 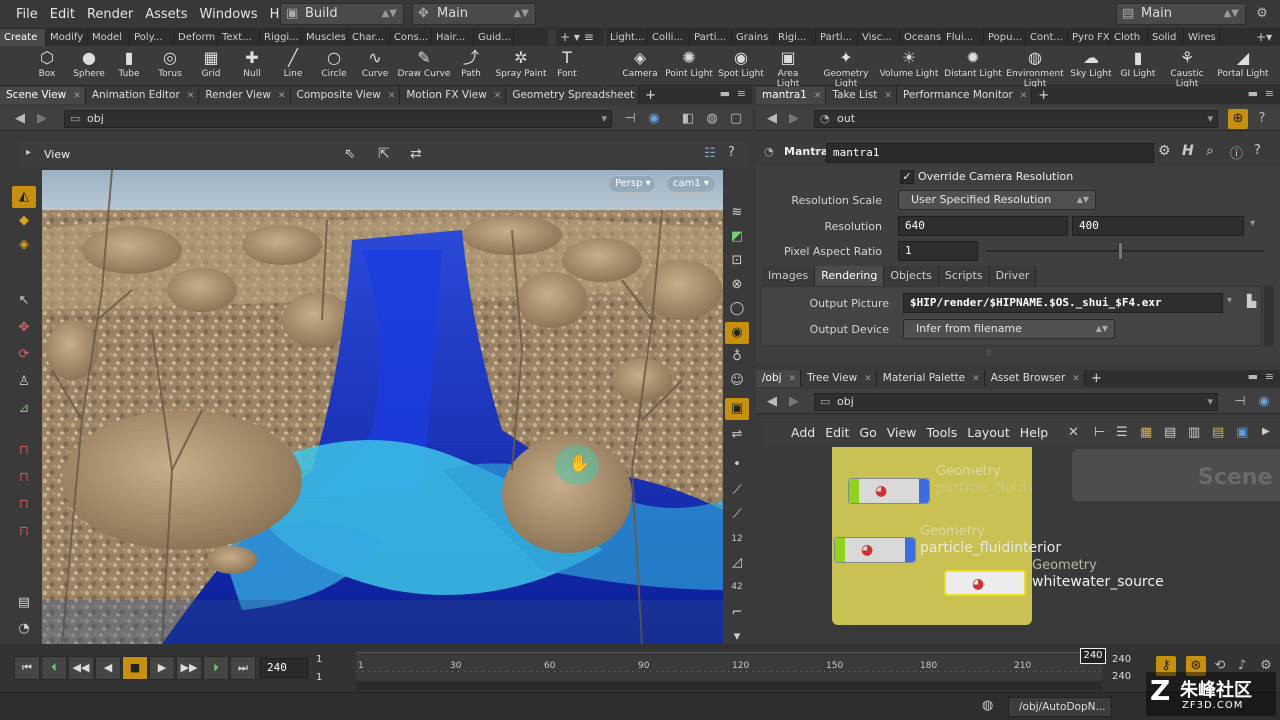 What do you see at coordinates (850, 276) in the screenshot?
I see `subtab-rendering: Rendering` at bounding box center [850, 276].